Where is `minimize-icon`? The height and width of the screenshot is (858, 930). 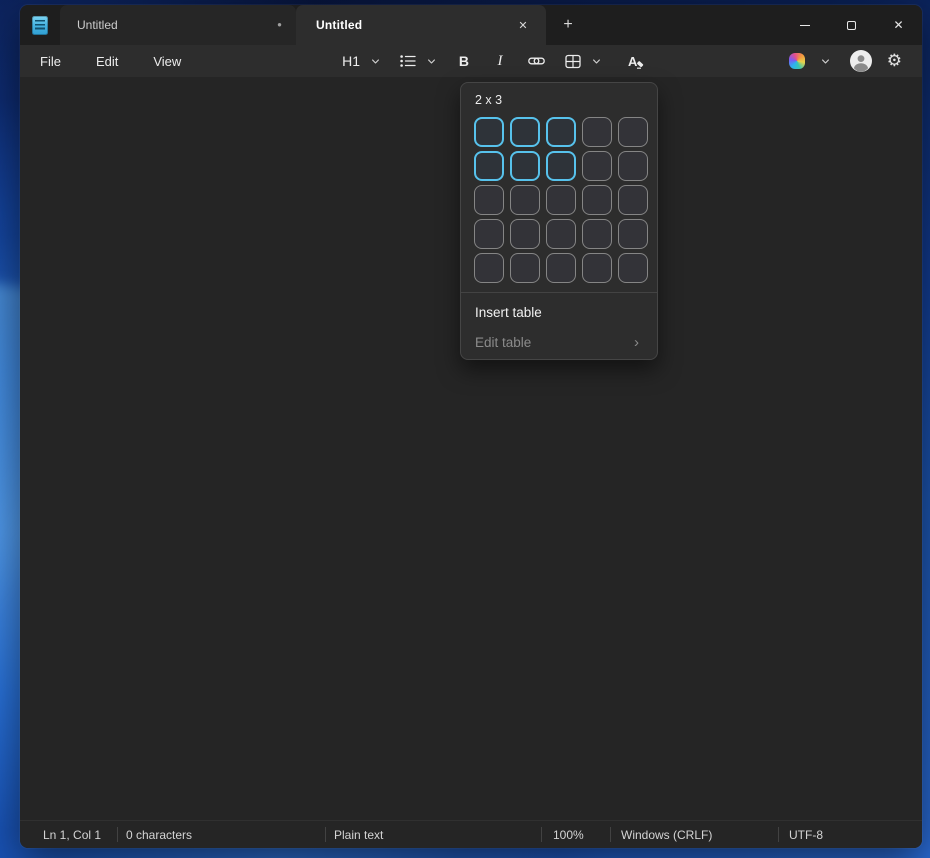
minimize-icon is located at coordinates (804, 25).